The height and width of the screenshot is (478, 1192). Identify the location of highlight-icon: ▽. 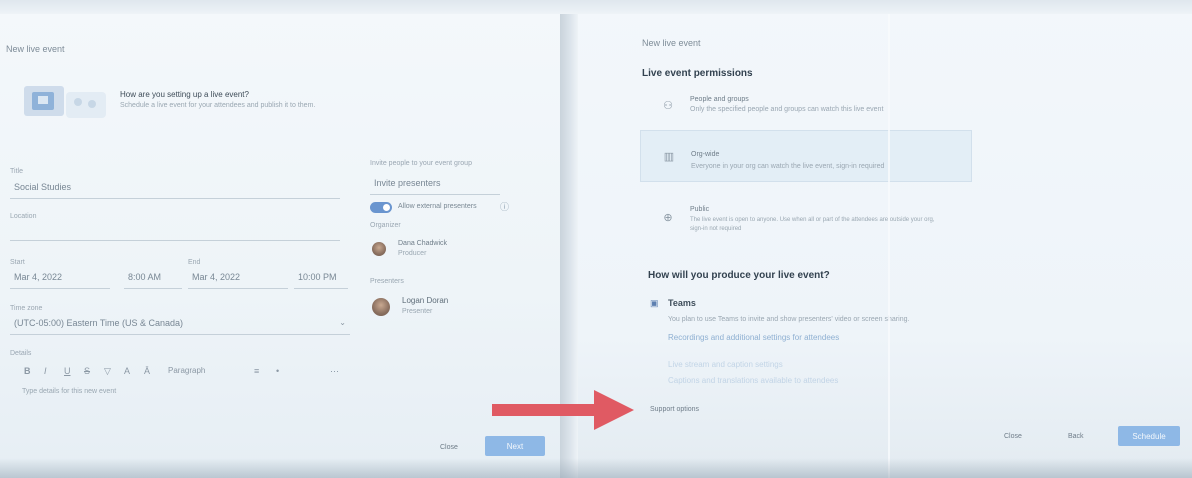
(107, 371).